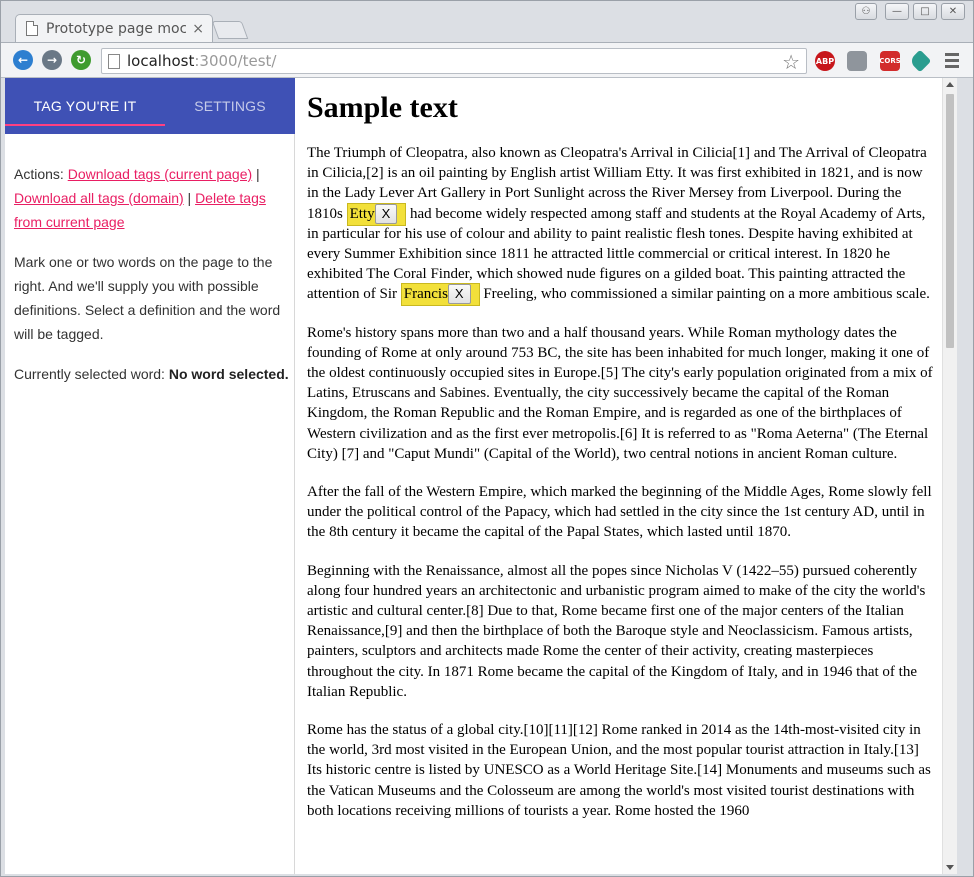  What do you see at coordinates (910, 11) in the screenshot?
I see `window-controls: ⚇ — □ ✕` at bounding box center [910, 11].